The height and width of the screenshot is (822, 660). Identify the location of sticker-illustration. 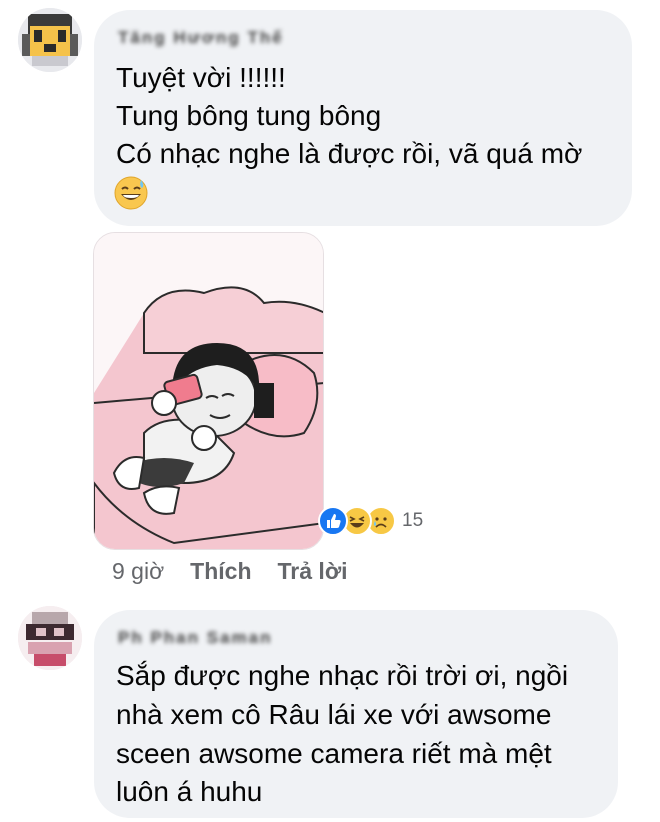
(208, 391).